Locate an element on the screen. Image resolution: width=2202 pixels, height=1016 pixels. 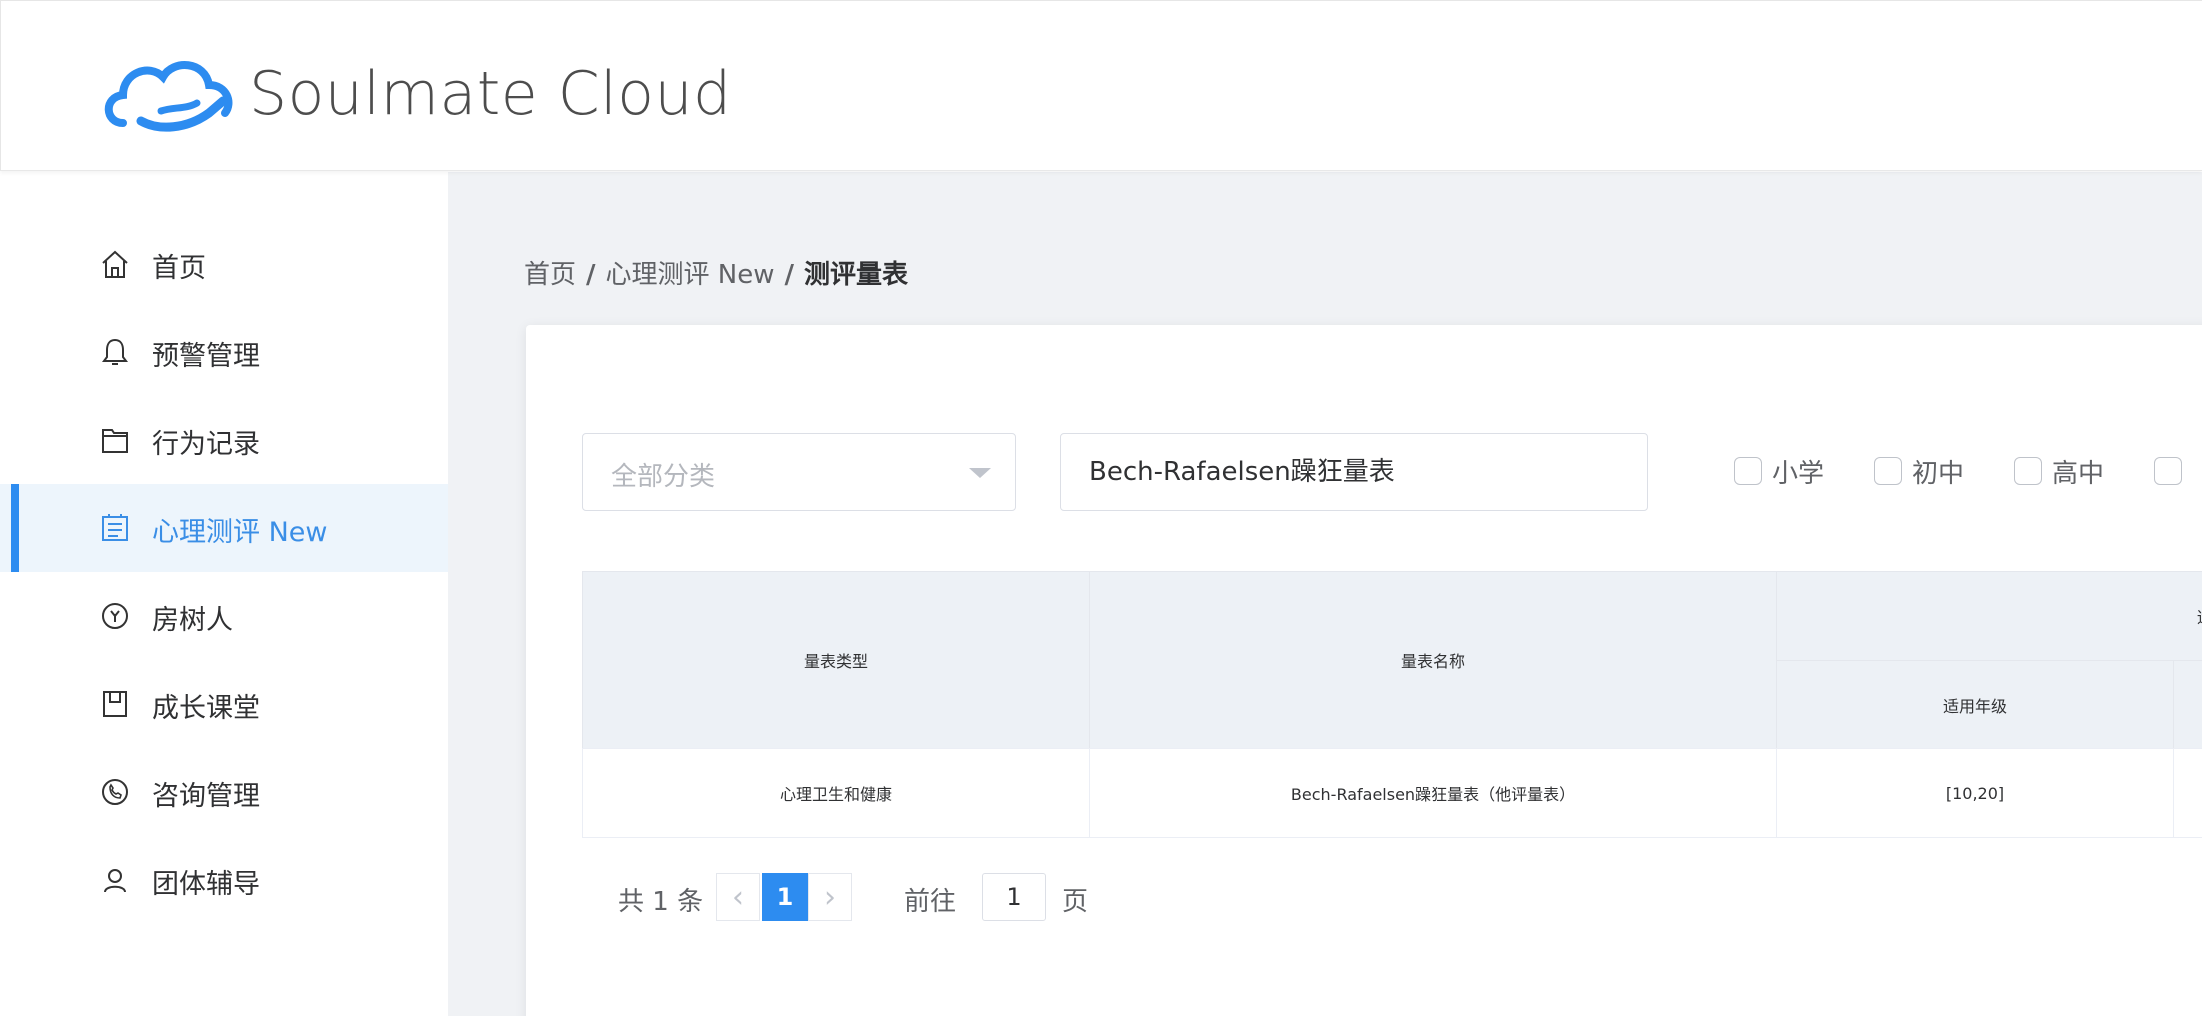
header-name: 量表名称 is located at coordinates (1433, 660).